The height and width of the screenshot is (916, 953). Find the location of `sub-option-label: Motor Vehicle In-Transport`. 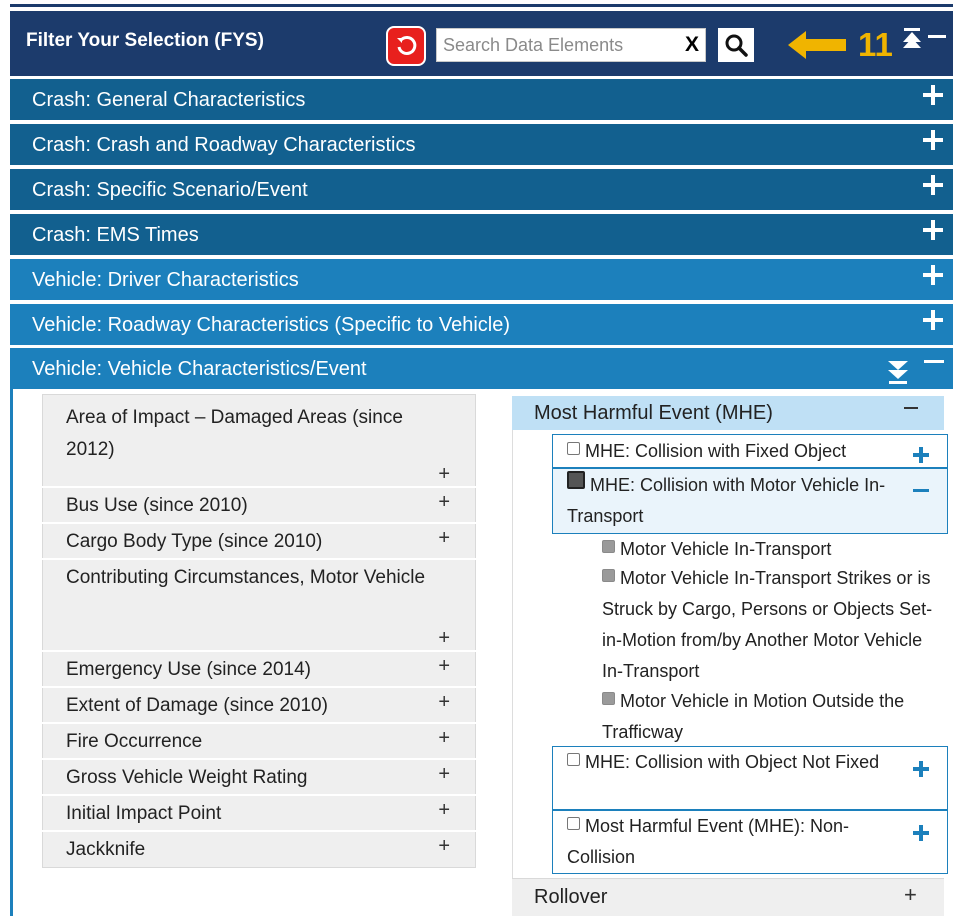

sub-option-label: Motor Vehicle In-Transport is located at coordinates (726, 549).